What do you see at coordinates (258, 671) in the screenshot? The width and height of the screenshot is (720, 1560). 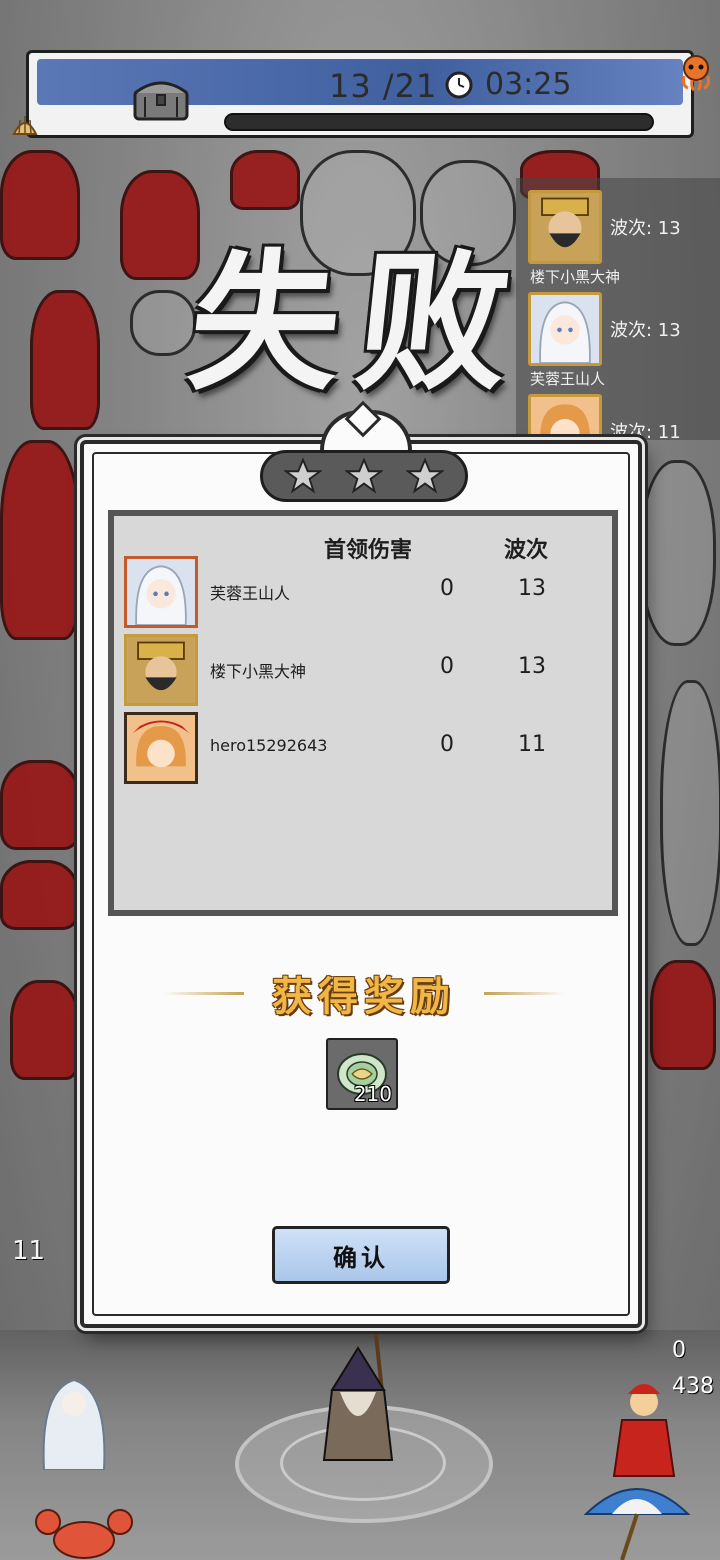 I see `player-name: 楼下小黑大神` at bounding box center [258, 671].